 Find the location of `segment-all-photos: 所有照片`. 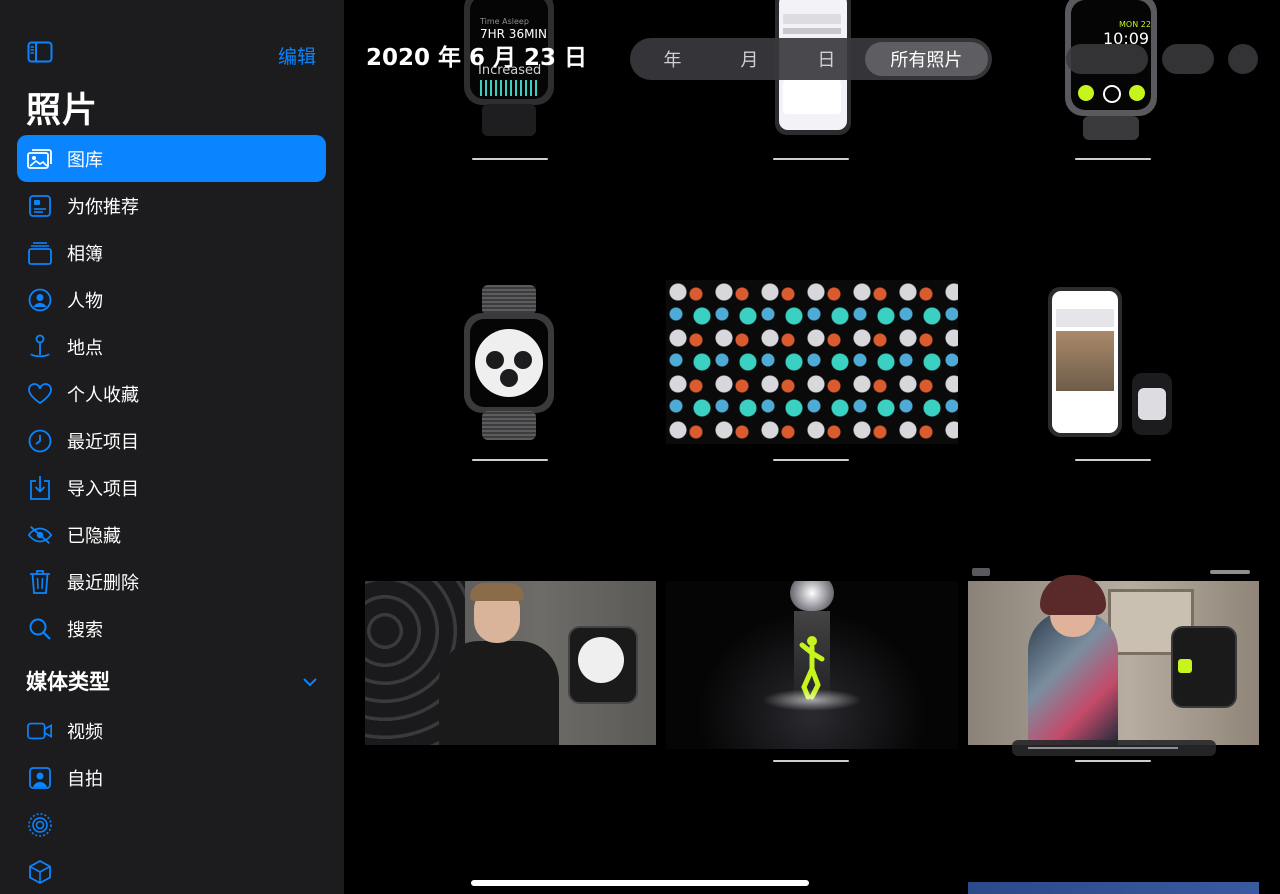

segment-all-photos: 所有照片 is located at coordinates (926, 59).